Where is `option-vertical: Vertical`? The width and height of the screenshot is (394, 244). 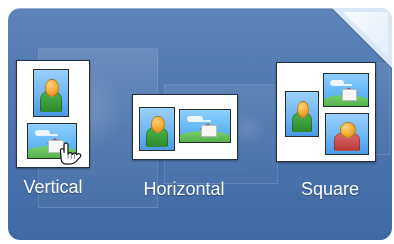 option-vertical: Vertical is located at coordinates (53, 135).